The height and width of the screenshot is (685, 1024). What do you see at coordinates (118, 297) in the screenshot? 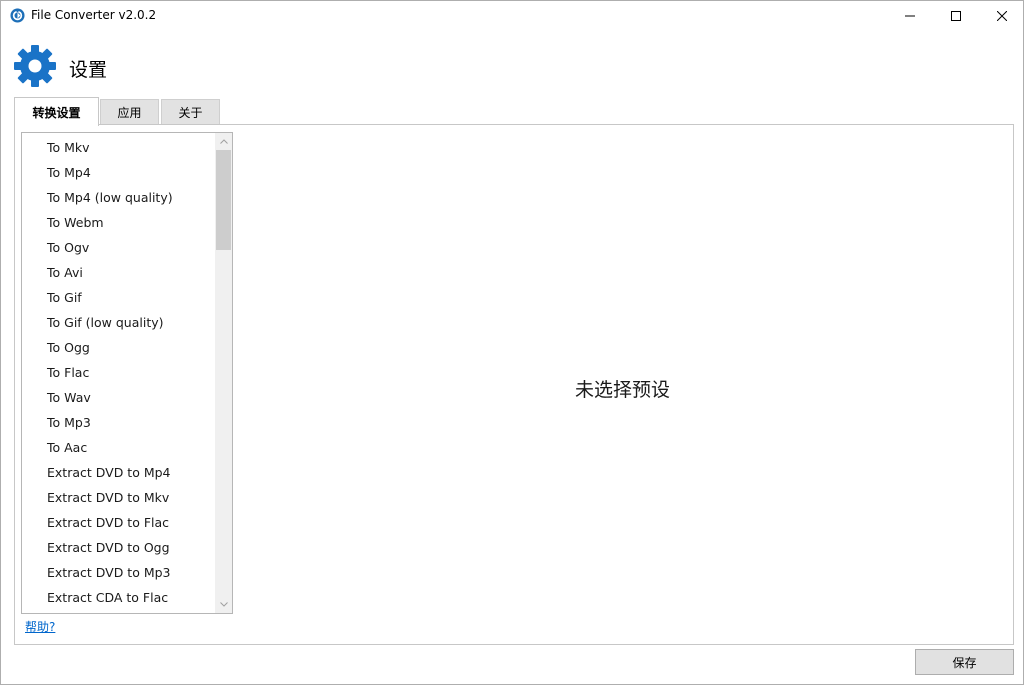
I see `list-item: To Gif` at bounding box center [118, 297].